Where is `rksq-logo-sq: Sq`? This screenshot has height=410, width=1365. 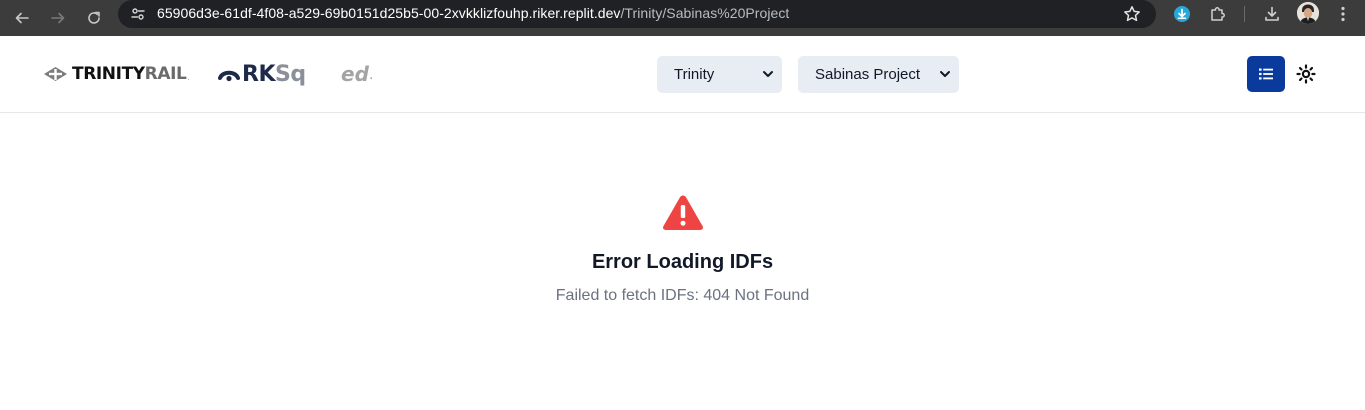
rksq-logo-sq: Sq is located at coordinates (290, 74).